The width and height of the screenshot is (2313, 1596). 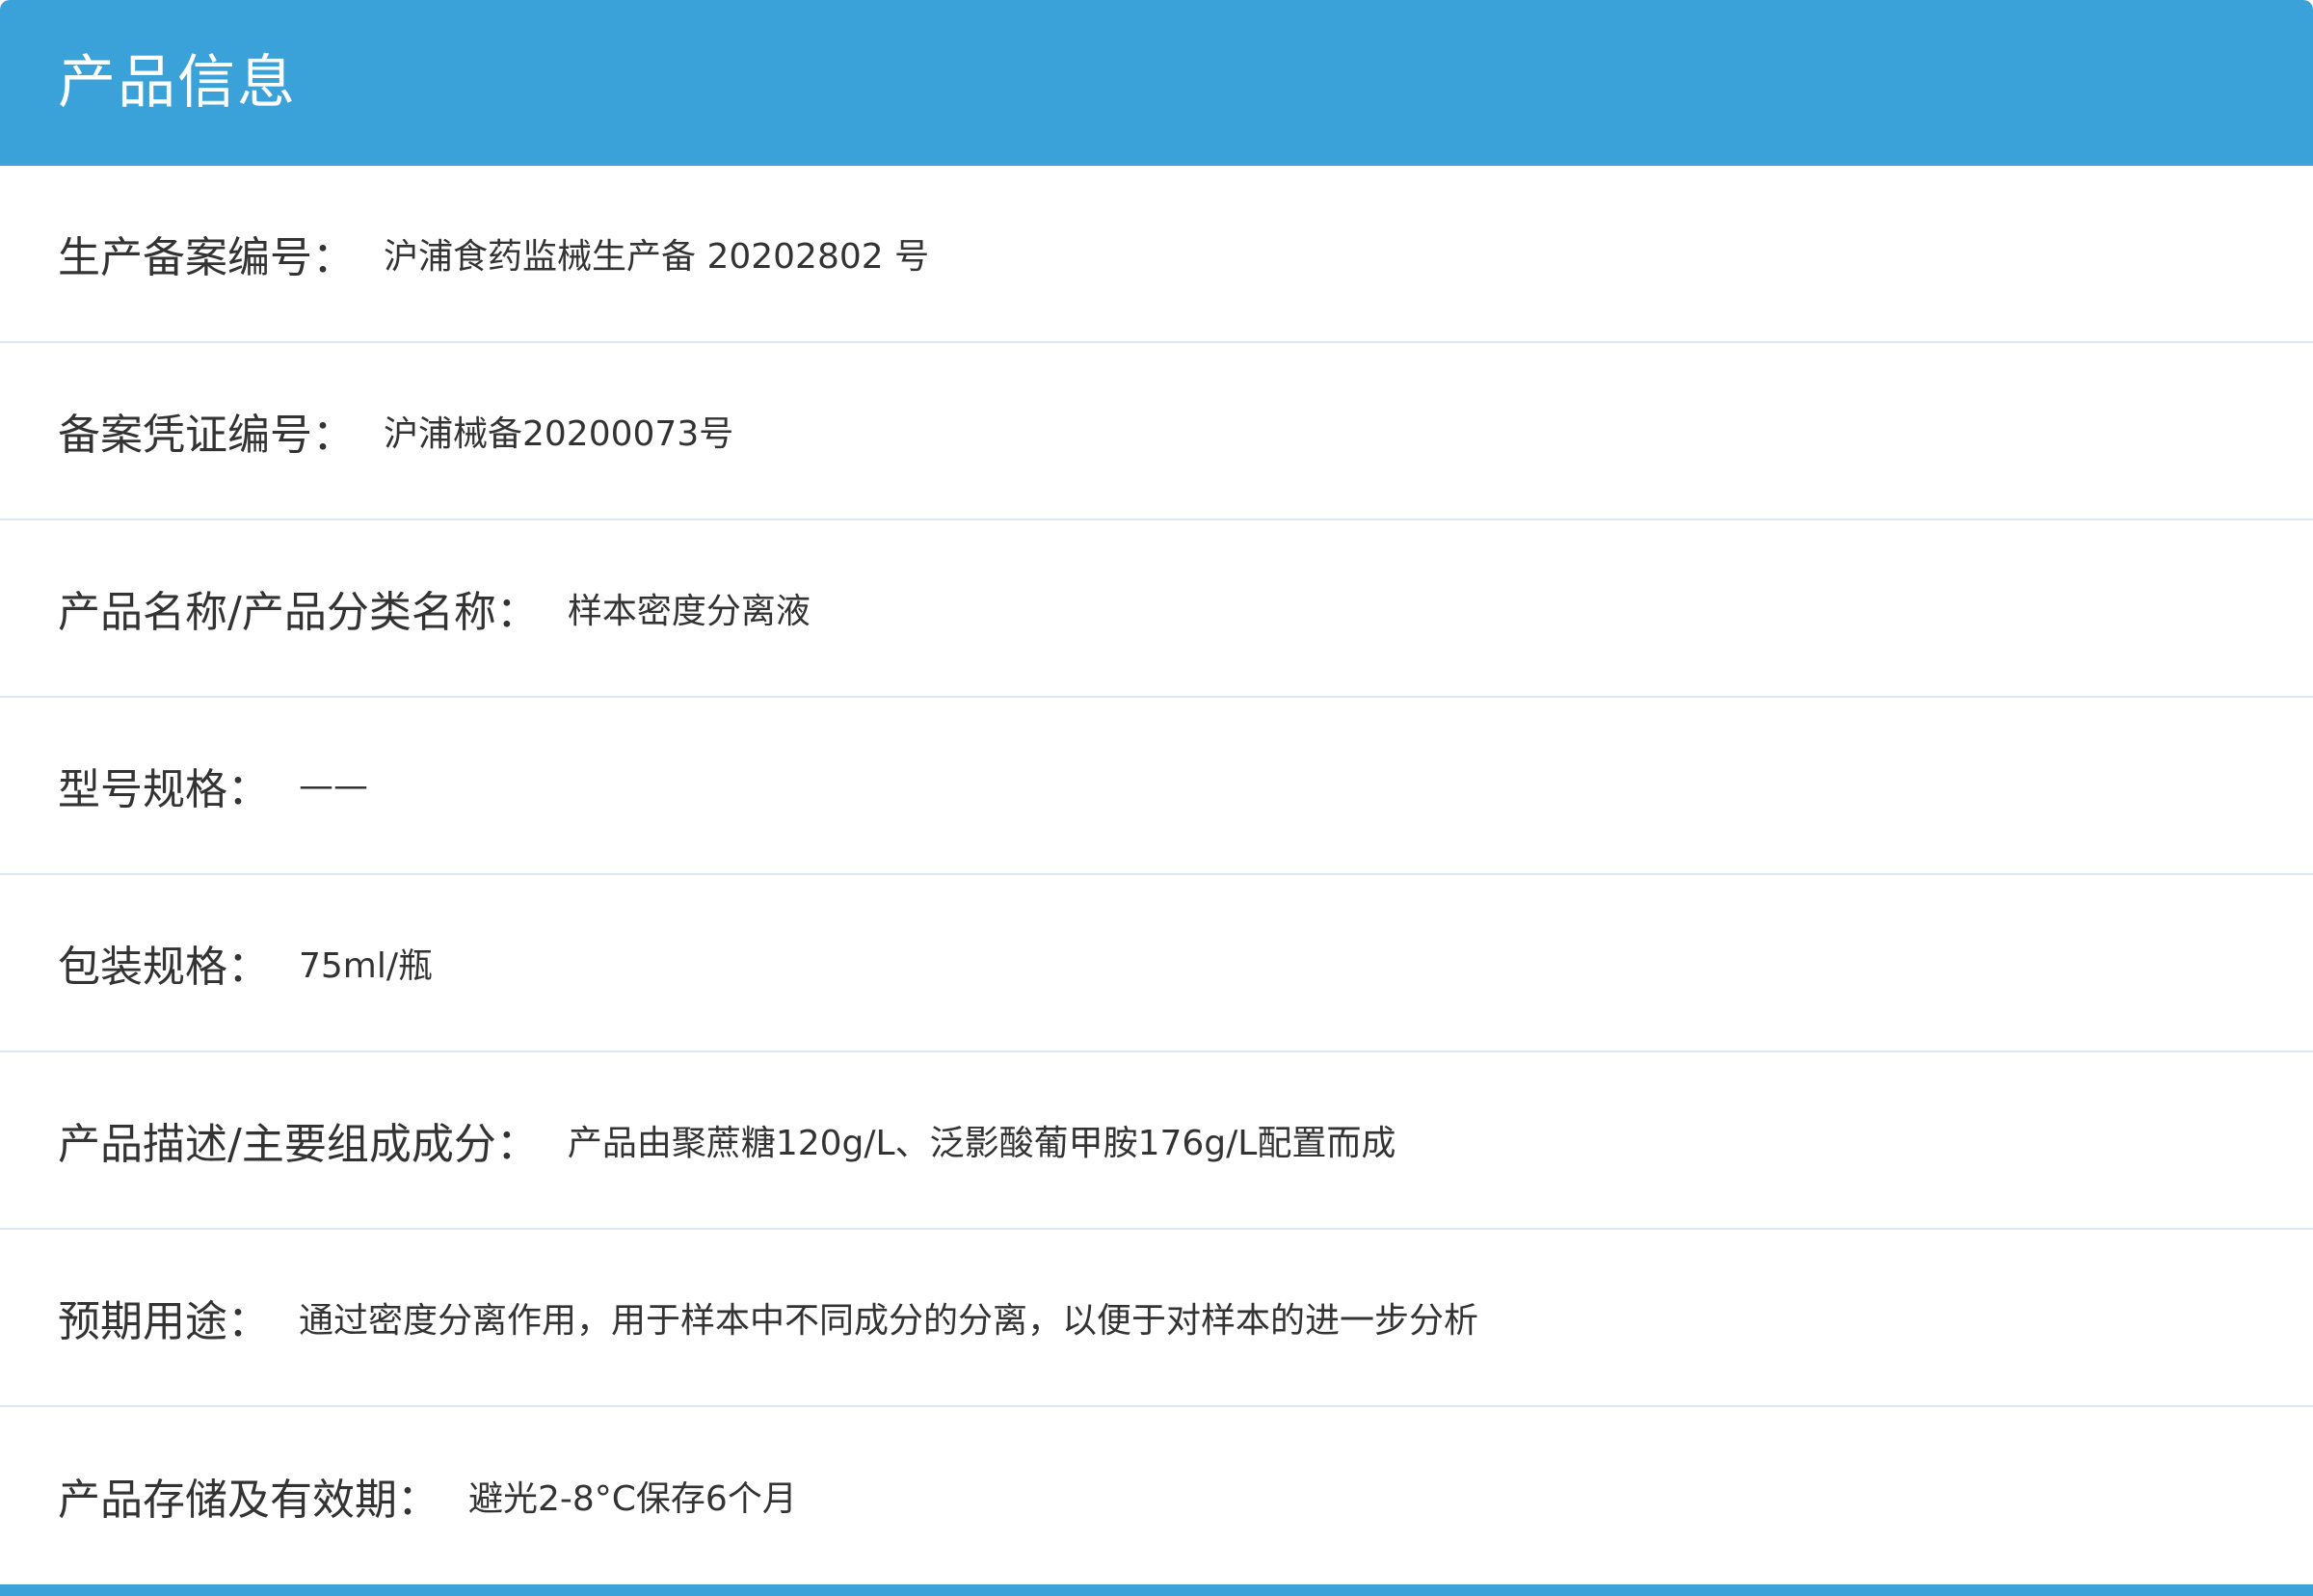 What do you see at coordinates (689, 611) in the screenshot?
I see `row-value: 样本密度分离液` at bounding box center [689, 611].